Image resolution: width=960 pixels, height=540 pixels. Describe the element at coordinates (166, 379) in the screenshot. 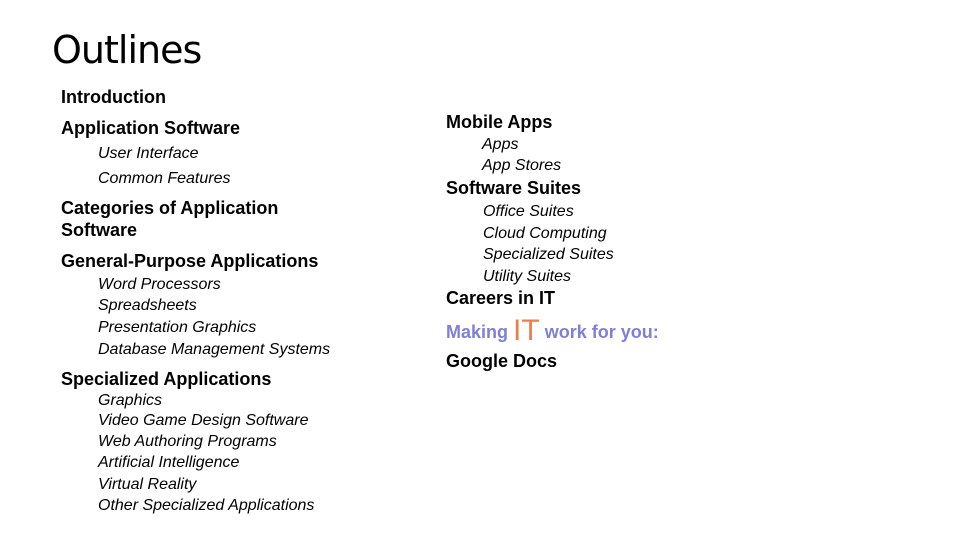

I see `outline-specialized: Specialized Applications` at that location.